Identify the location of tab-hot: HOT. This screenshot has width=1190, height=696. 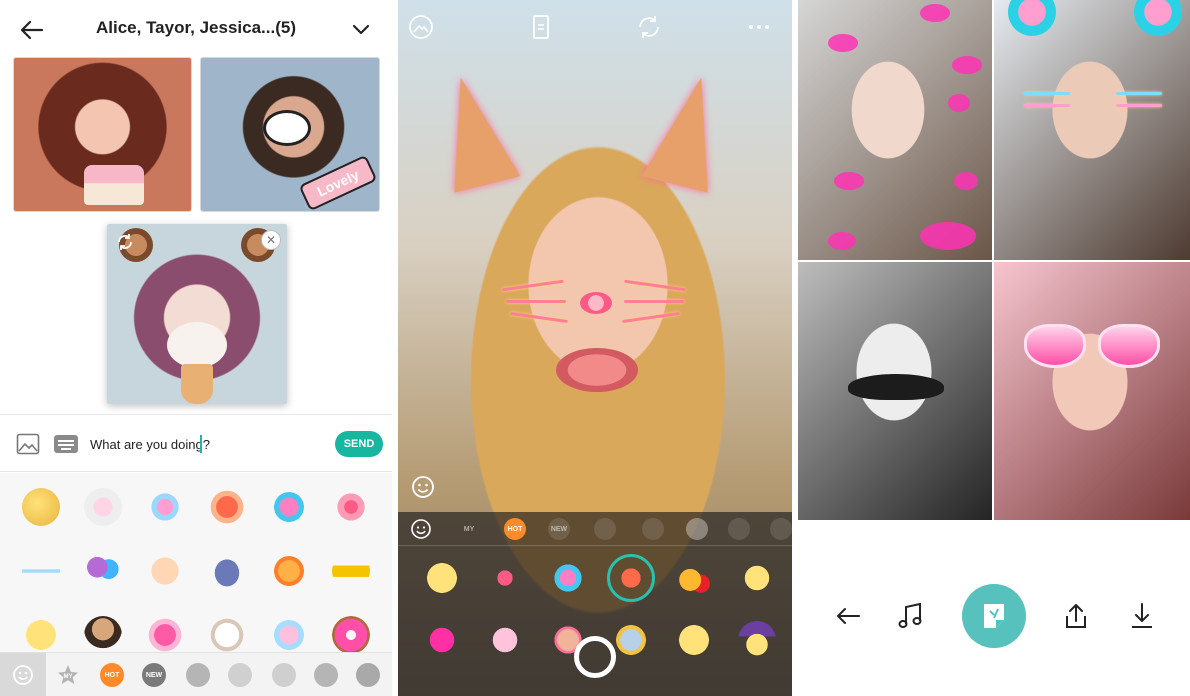
(112, 675).